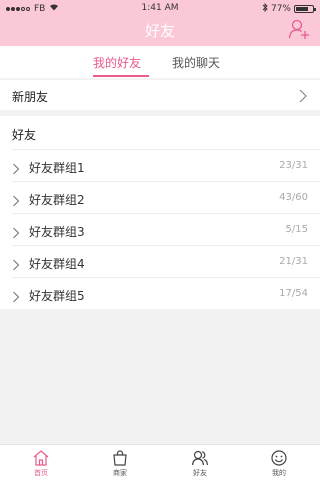  What do you see at coordinates (166, 165) in the screenshot?
I see `list-item: 好友群组1 23/31` at bounding box center [166, 165].